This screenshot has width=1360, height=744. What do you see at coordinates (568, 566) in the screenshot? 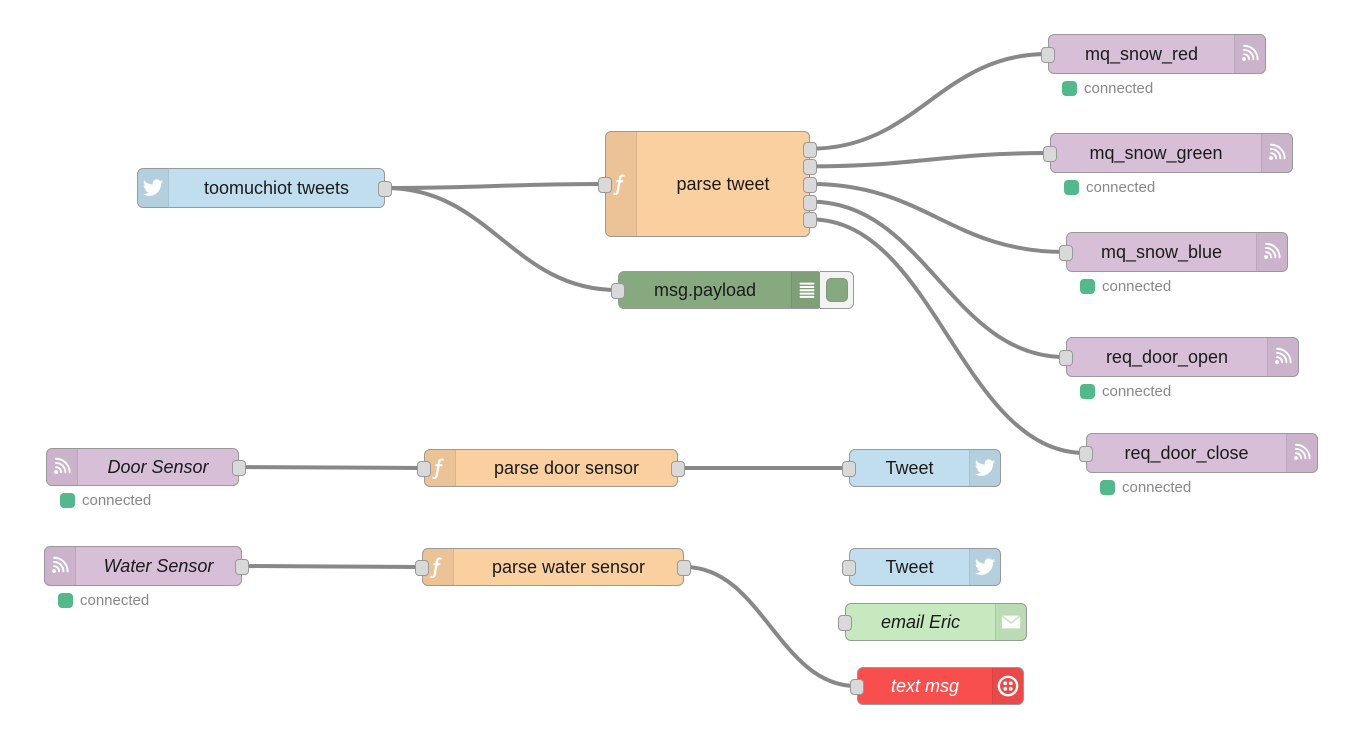
I see `node-label: parse water sensor` at bounding box center [568, 566].